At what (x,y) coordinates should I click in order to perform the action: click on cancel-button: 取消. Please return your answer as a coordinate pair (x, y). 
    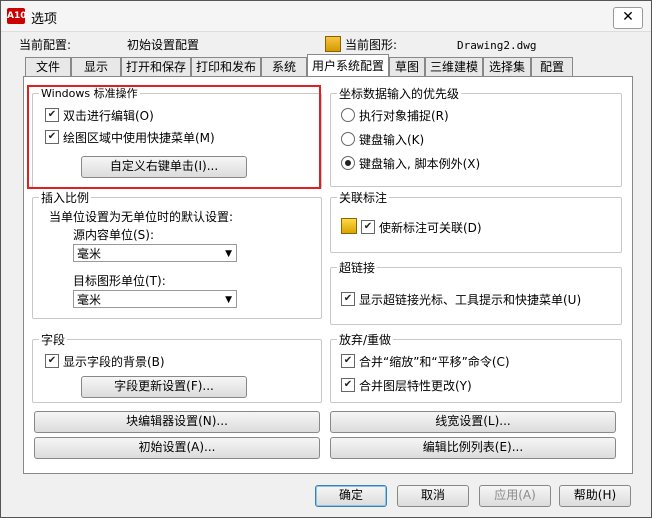
    Looking at the image, I should click on (433, 496).